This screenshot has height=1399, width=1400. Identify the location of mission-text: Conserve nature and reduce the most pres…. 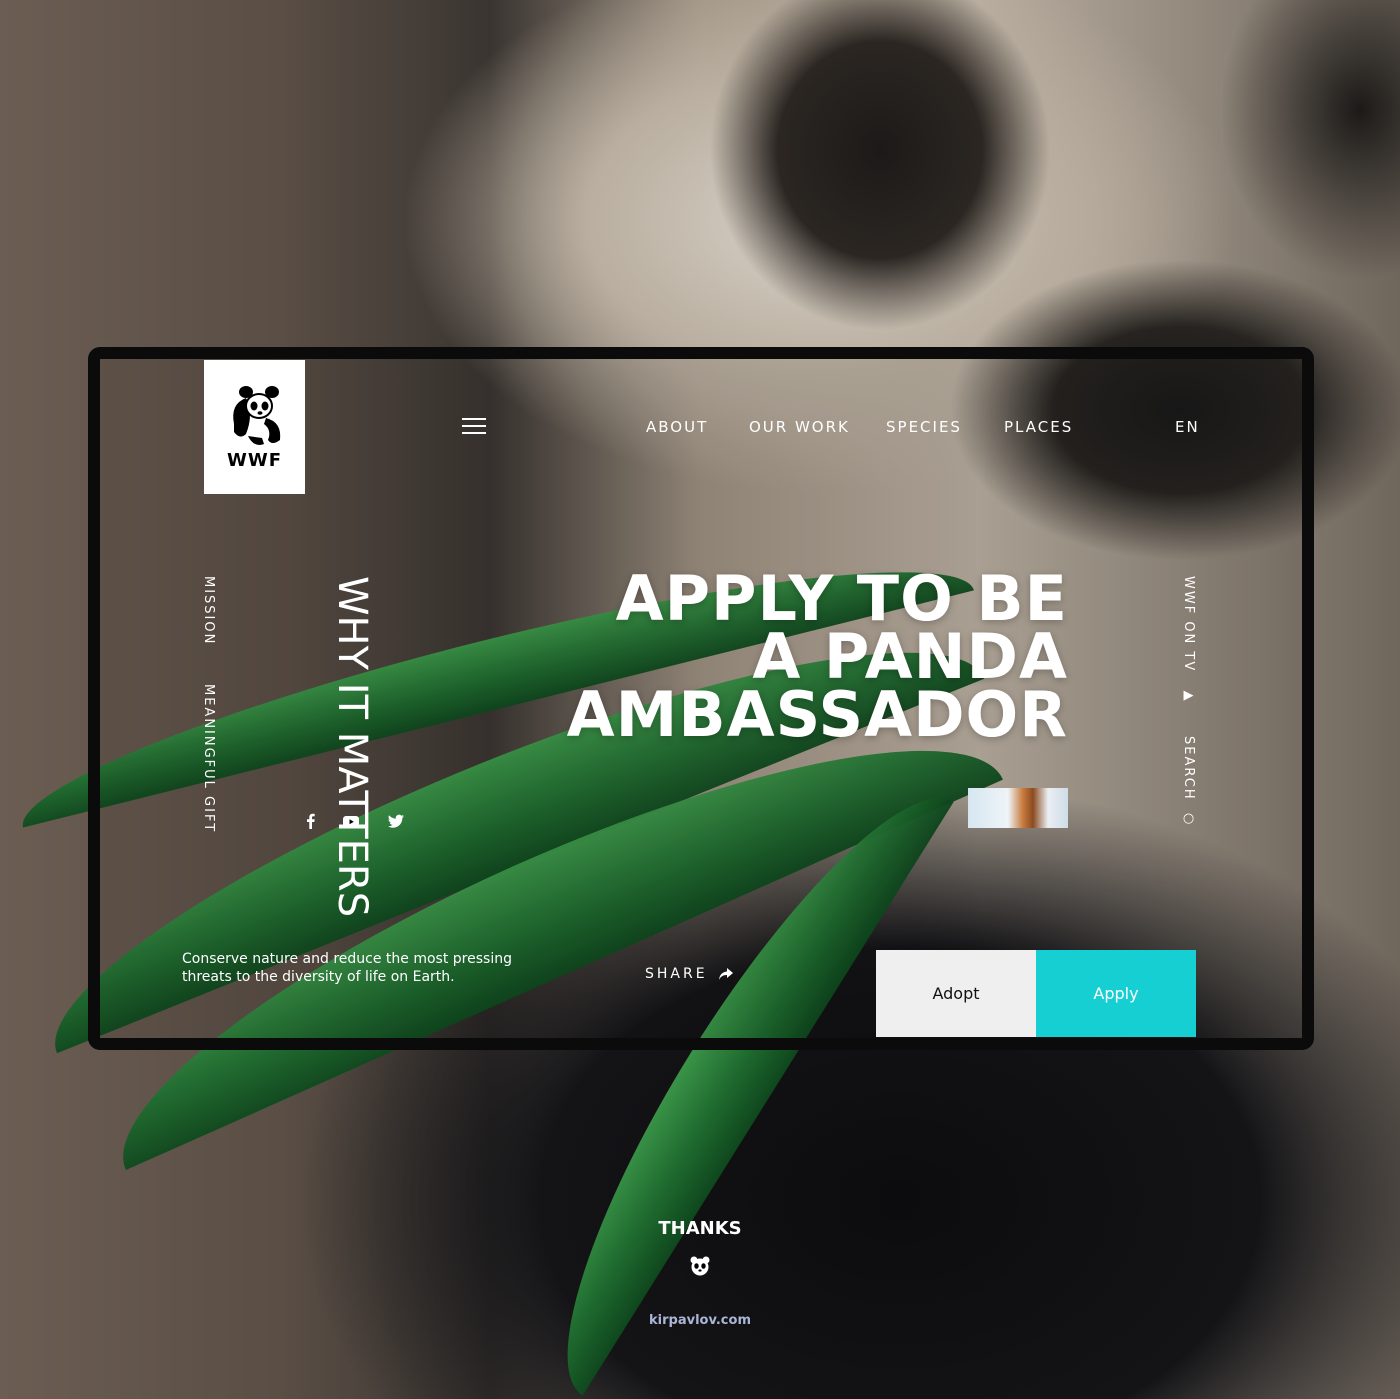
(347, 968).